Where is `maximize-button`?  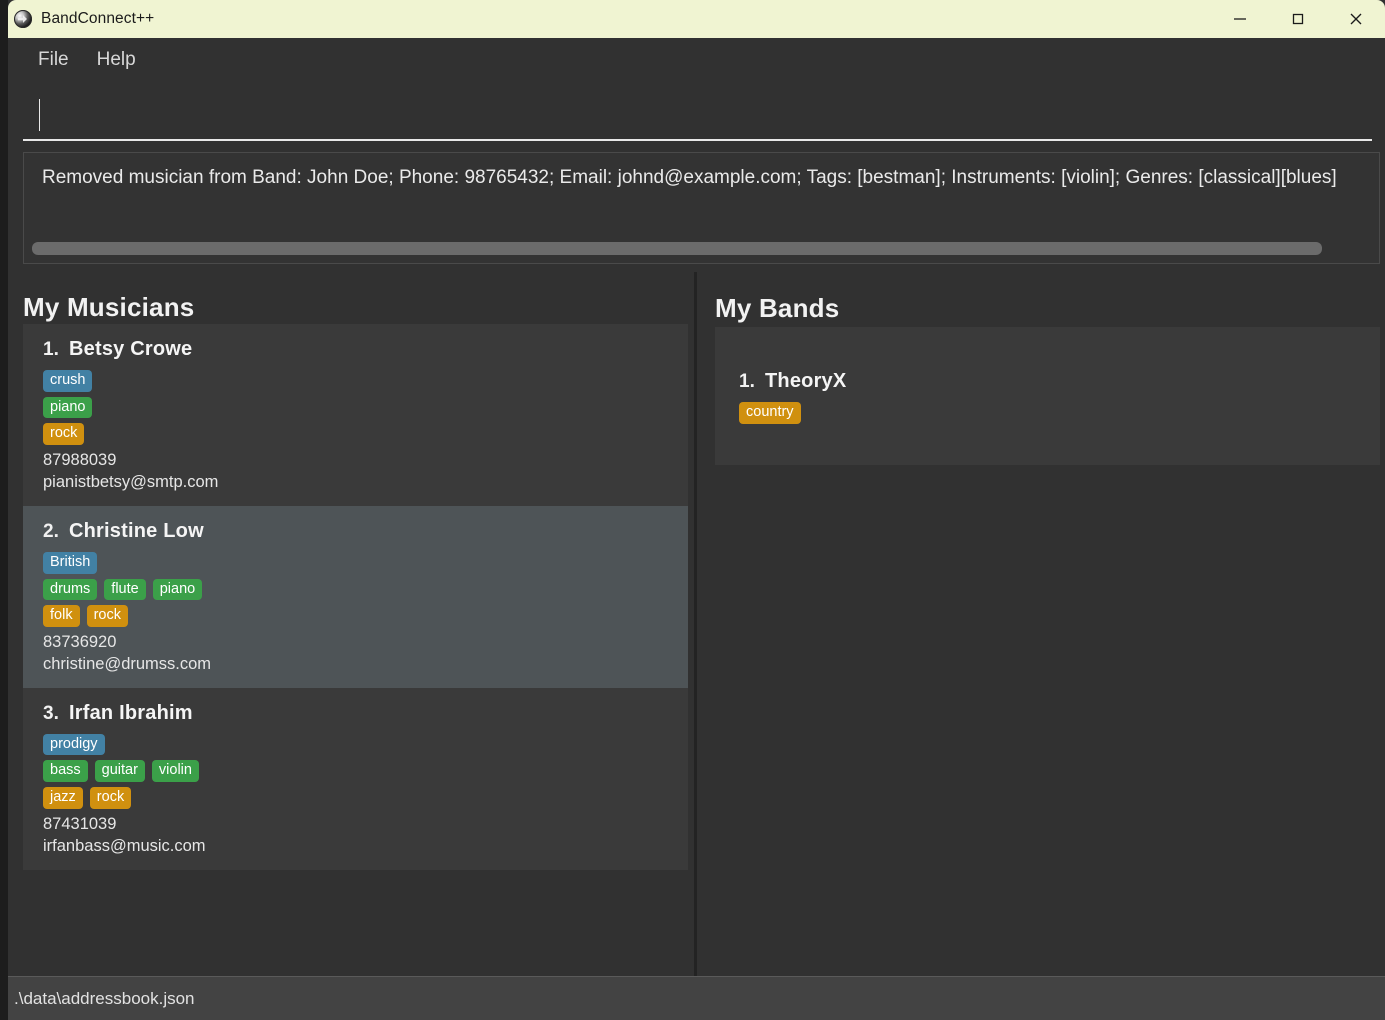
maximize-button is located at coordinates (1298, 19).